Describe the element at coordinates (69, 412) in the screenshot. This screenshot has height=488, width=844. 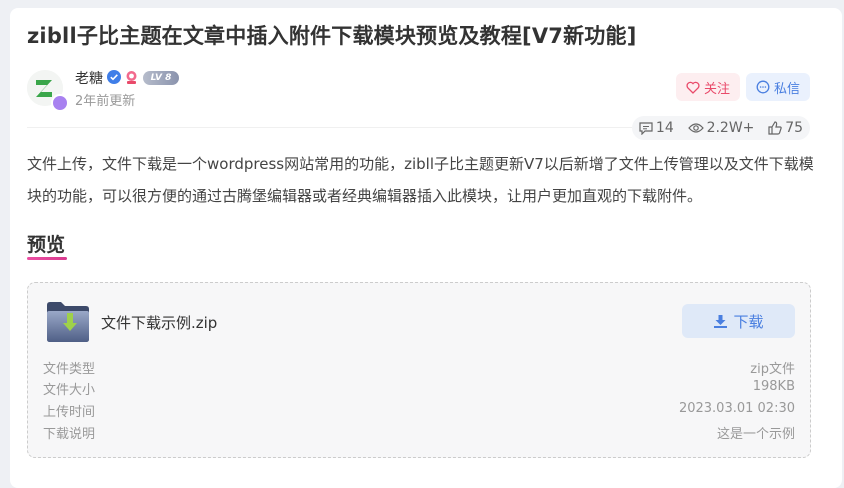
I see `upload-time-label: 上传时间` at that location.